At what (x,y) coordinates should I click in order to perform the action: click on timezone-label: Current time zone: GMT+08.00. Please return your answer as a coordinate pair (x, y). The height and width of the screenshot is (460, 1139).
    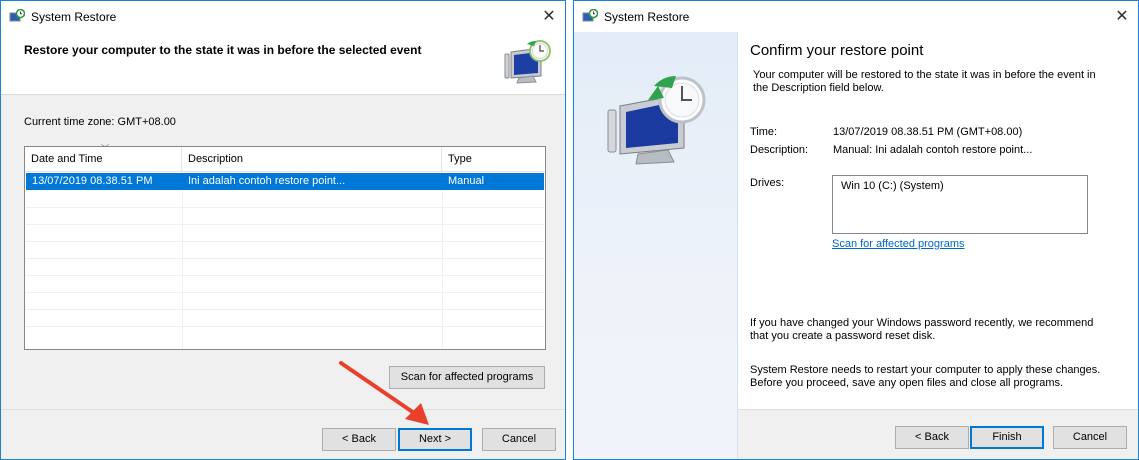
    Looking at the image, I should click on (100, 122).